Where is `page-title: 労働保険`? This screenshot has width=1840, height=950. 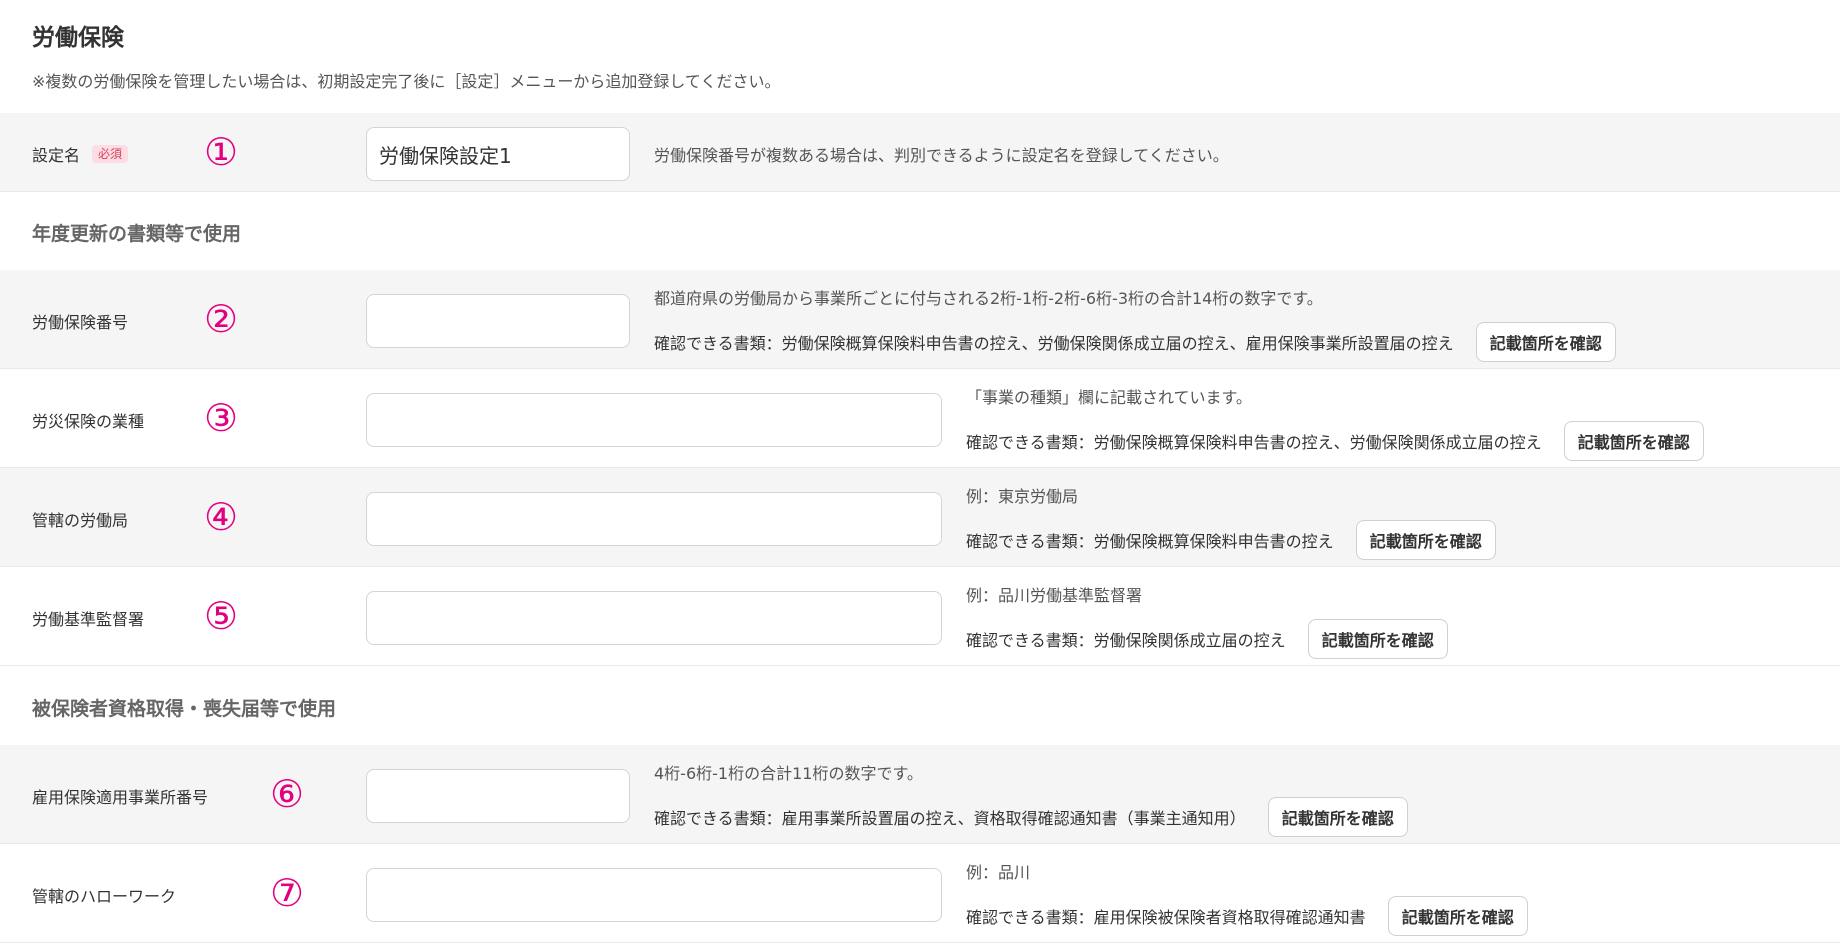
page-title: 労働保険 is located at coordinates (78, 38).